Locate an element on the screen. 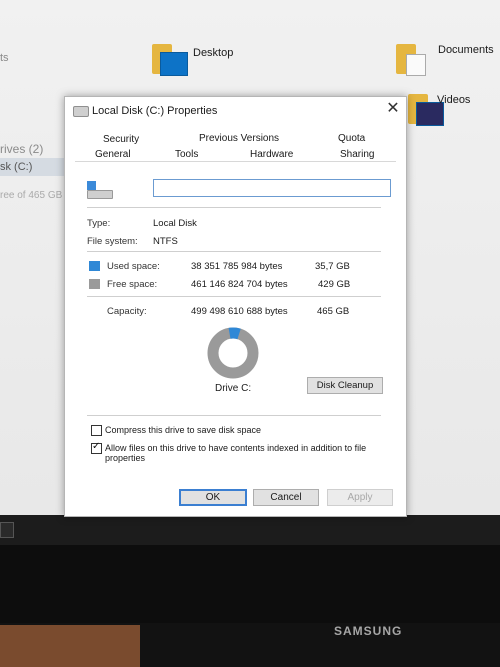  folder-documents-icon is located at coordinates (413, 60).